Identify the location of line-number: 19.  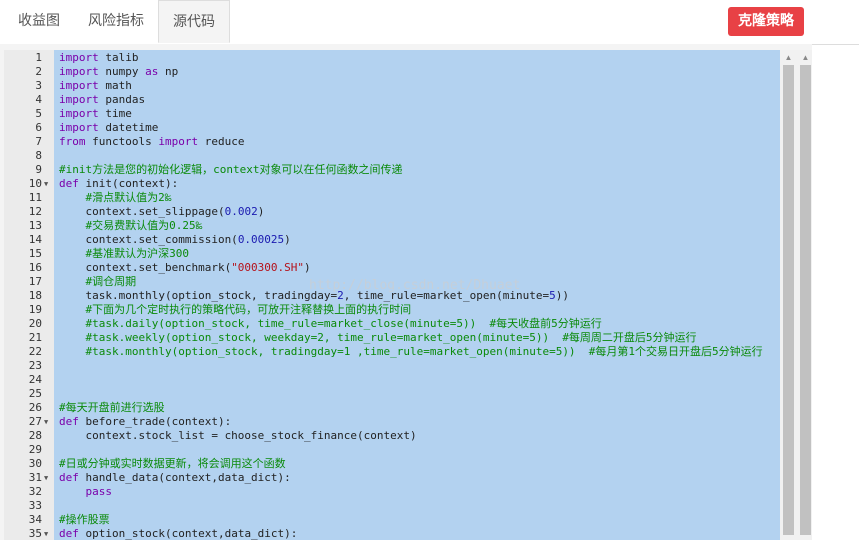
(35, 309).